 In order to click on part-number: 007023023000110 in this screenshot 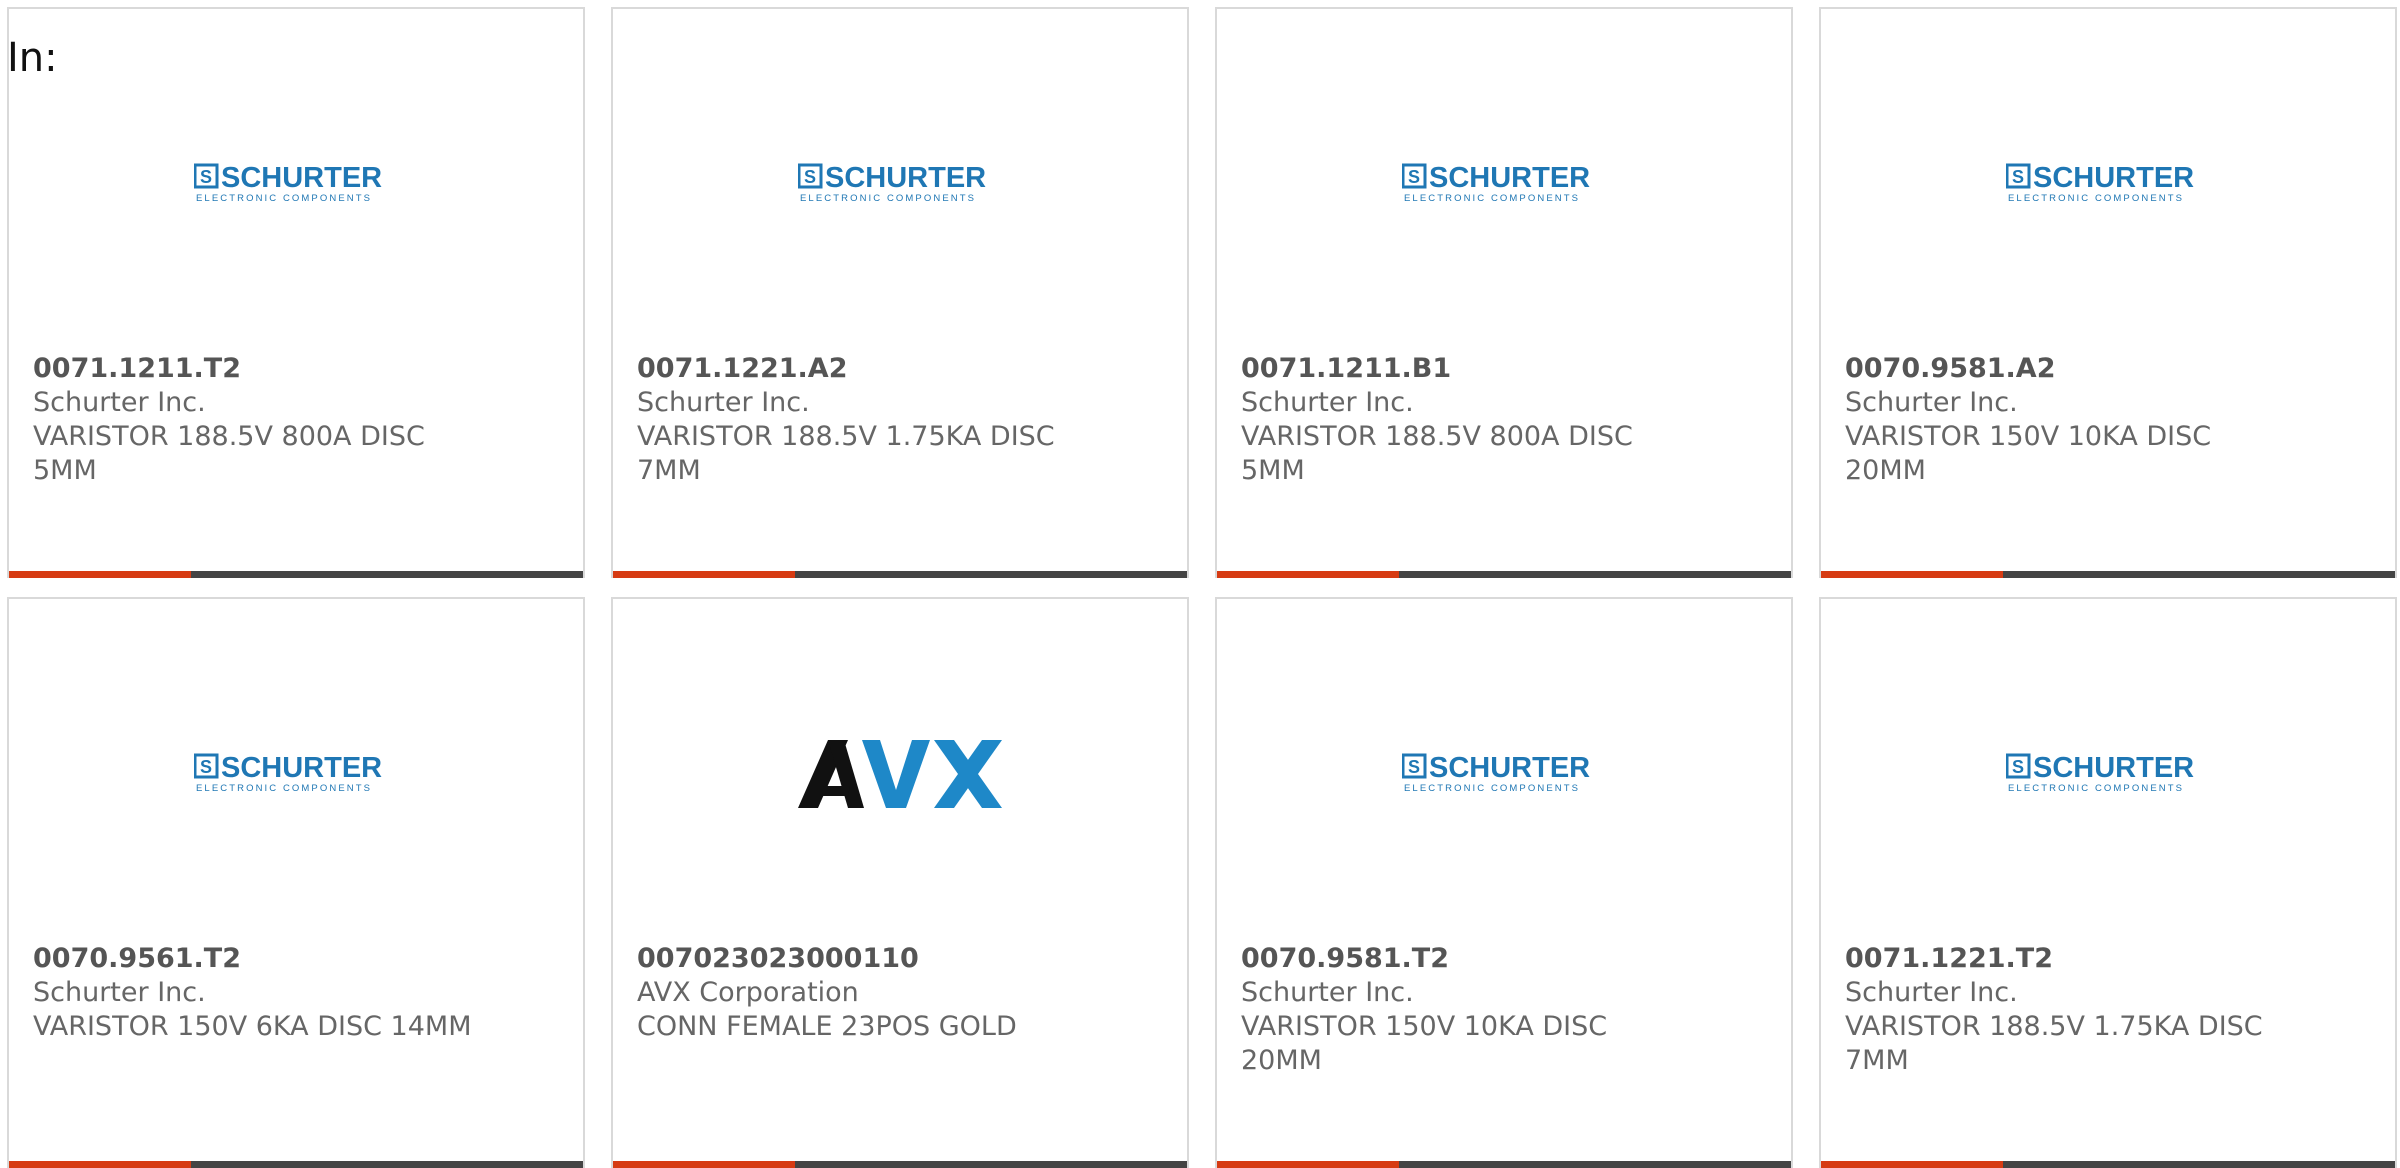, I will do `click(778, 958)`.